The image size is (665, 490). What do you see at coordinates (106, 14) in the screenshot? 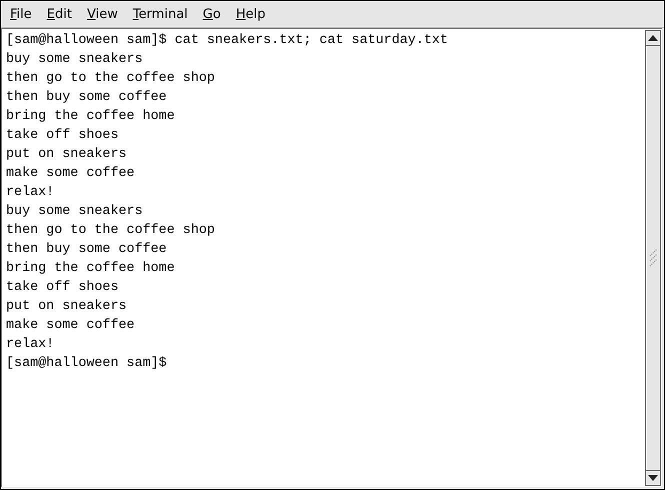
I see `menu-item: View` at bounding box center [106, 14].